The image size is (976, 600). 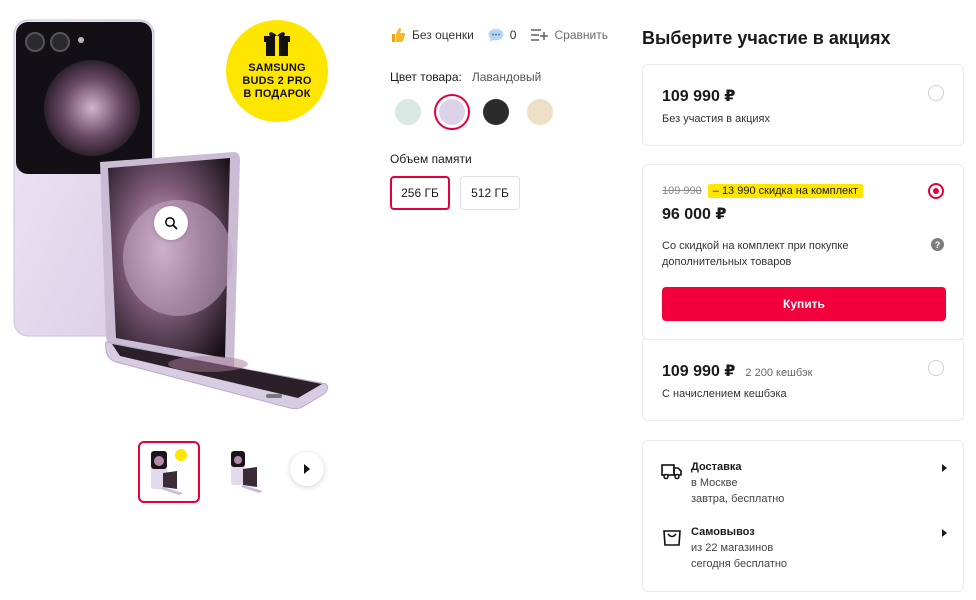 I want to click on pickup-line-2: сегодня бесплатно, so click(x=739, y=564).